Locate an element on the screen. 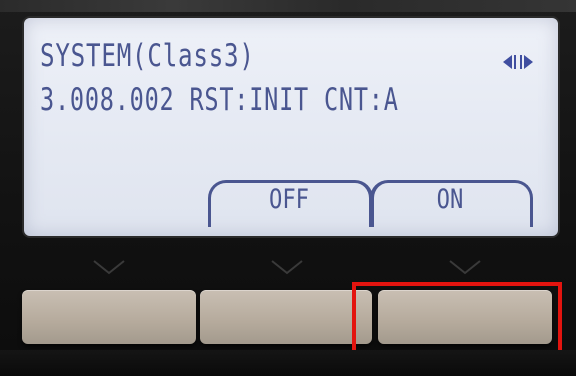 The image size is (576, 376). softkey-label-off: OFF is located at coordinates (289, 199).